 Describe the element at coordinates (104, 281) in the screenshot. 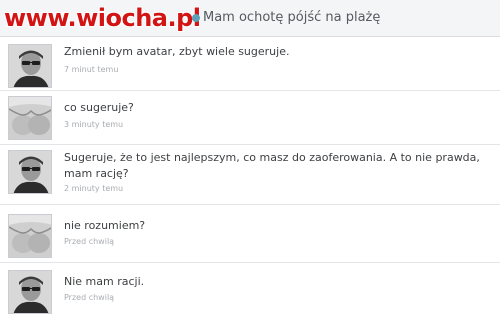

I see `message-text: Nie mam racji.` at that location.